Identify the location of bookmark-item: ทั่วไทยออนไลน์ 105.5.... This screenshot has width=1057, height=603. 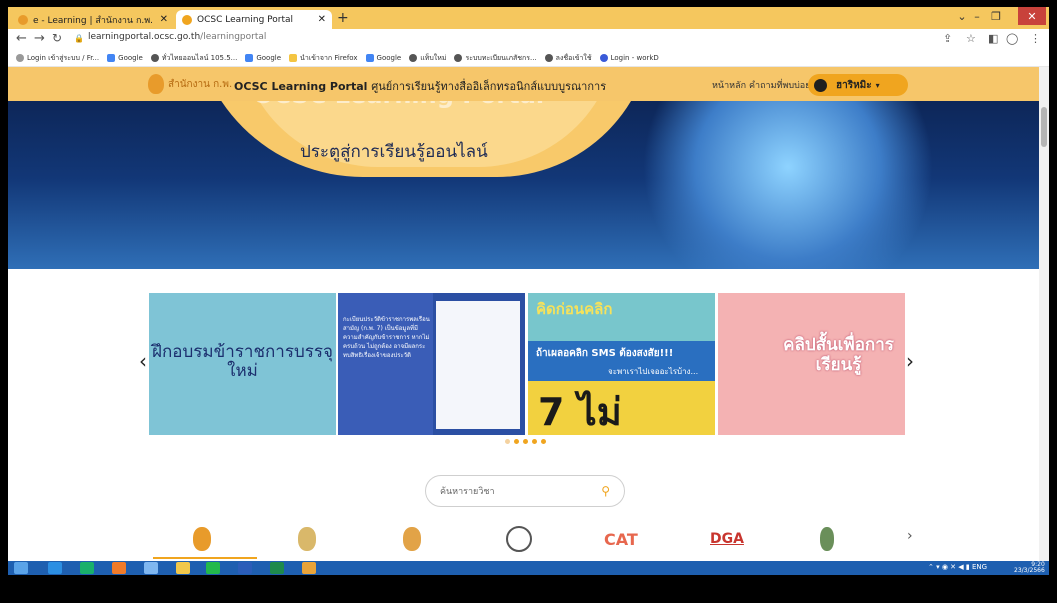
(193, 58).